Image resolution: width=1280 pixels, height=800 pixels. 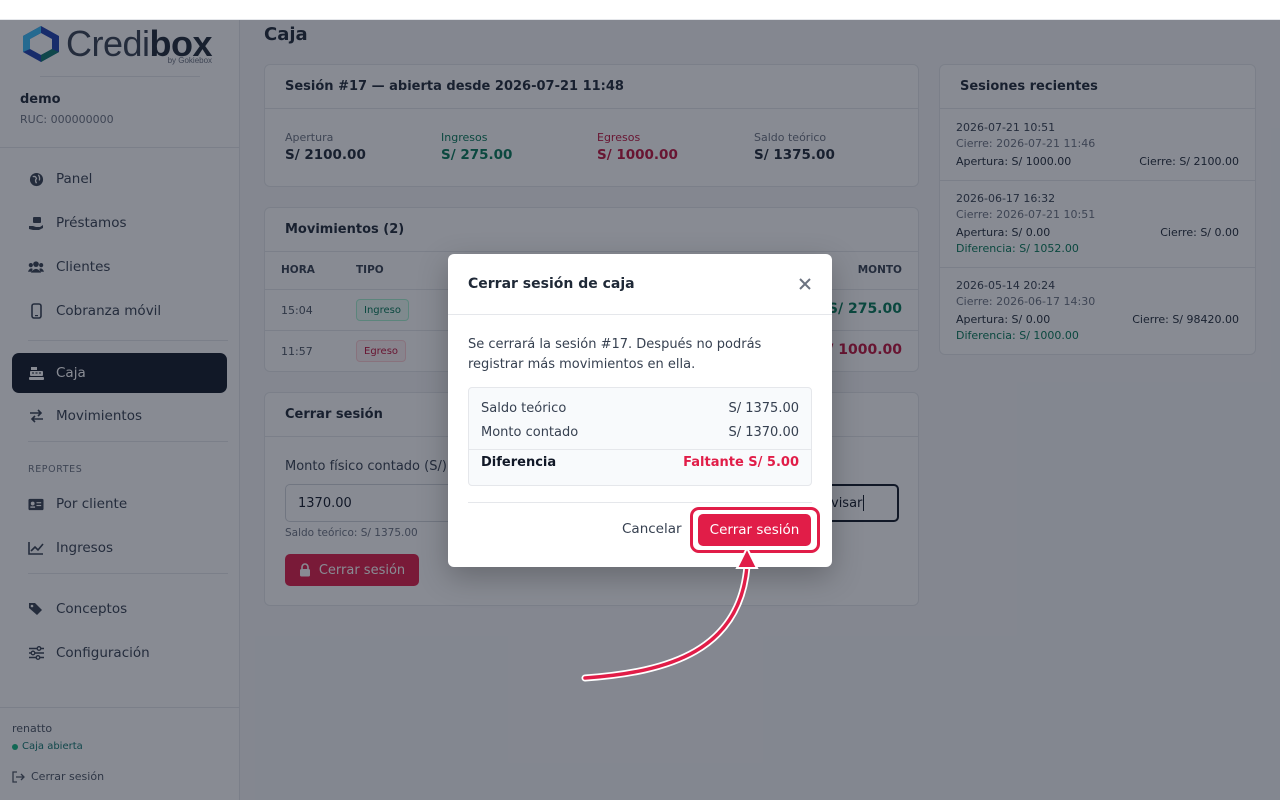 I want to click on summary-row: Saldo teórico S/ 1375.00, so click(x=640, y=408).